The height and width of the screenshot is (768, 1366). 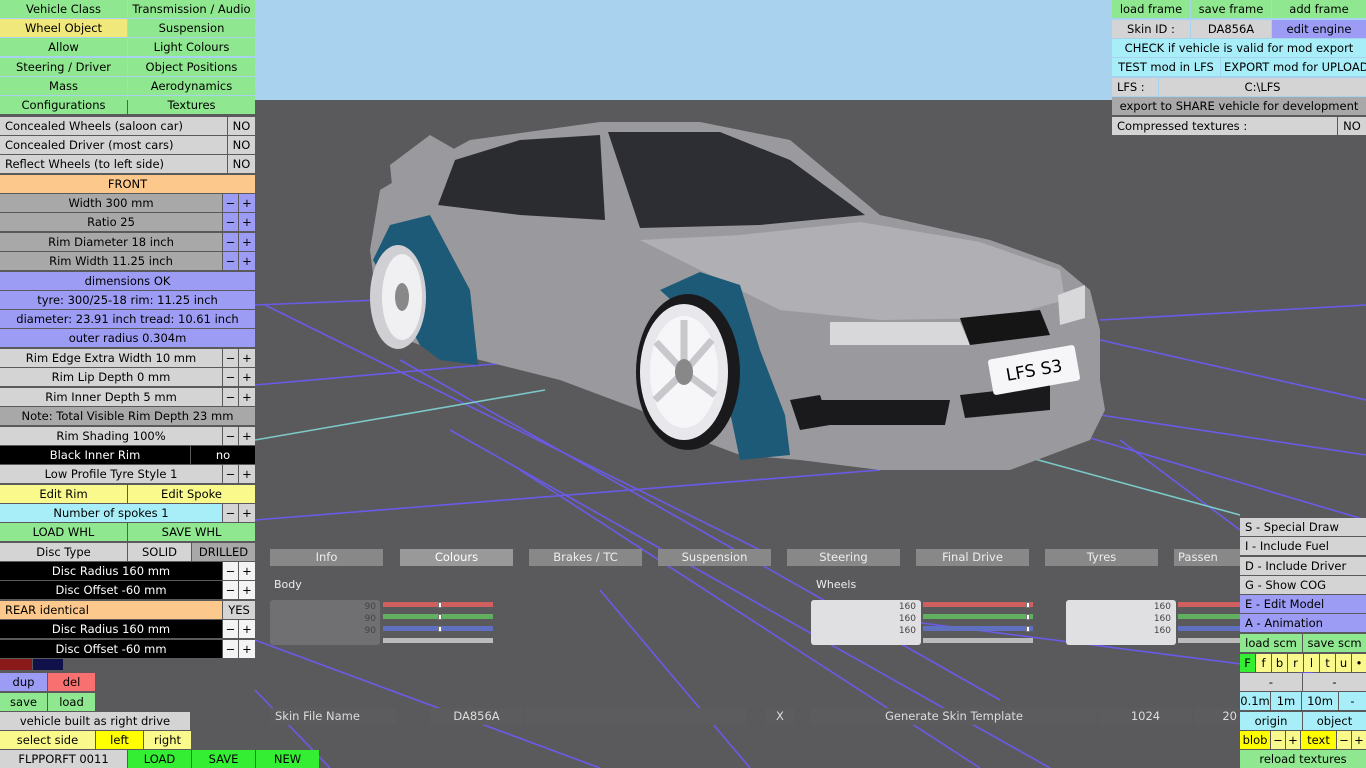 I want to click on tab-mass: Mass, so click(x=63, y=86).